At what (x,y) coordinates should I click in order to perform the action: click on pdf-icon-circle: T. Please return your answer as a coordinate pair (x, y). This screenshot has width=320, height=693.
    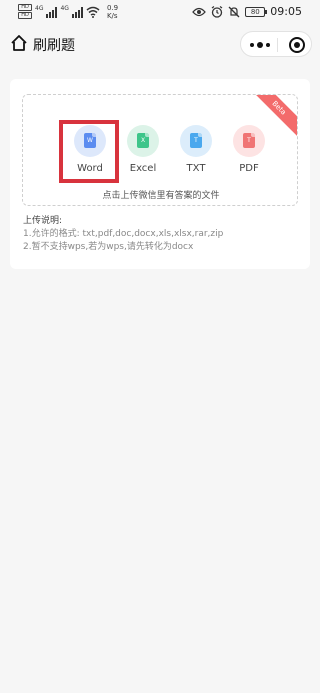
    Looking at the image, I should click on (249, 141).